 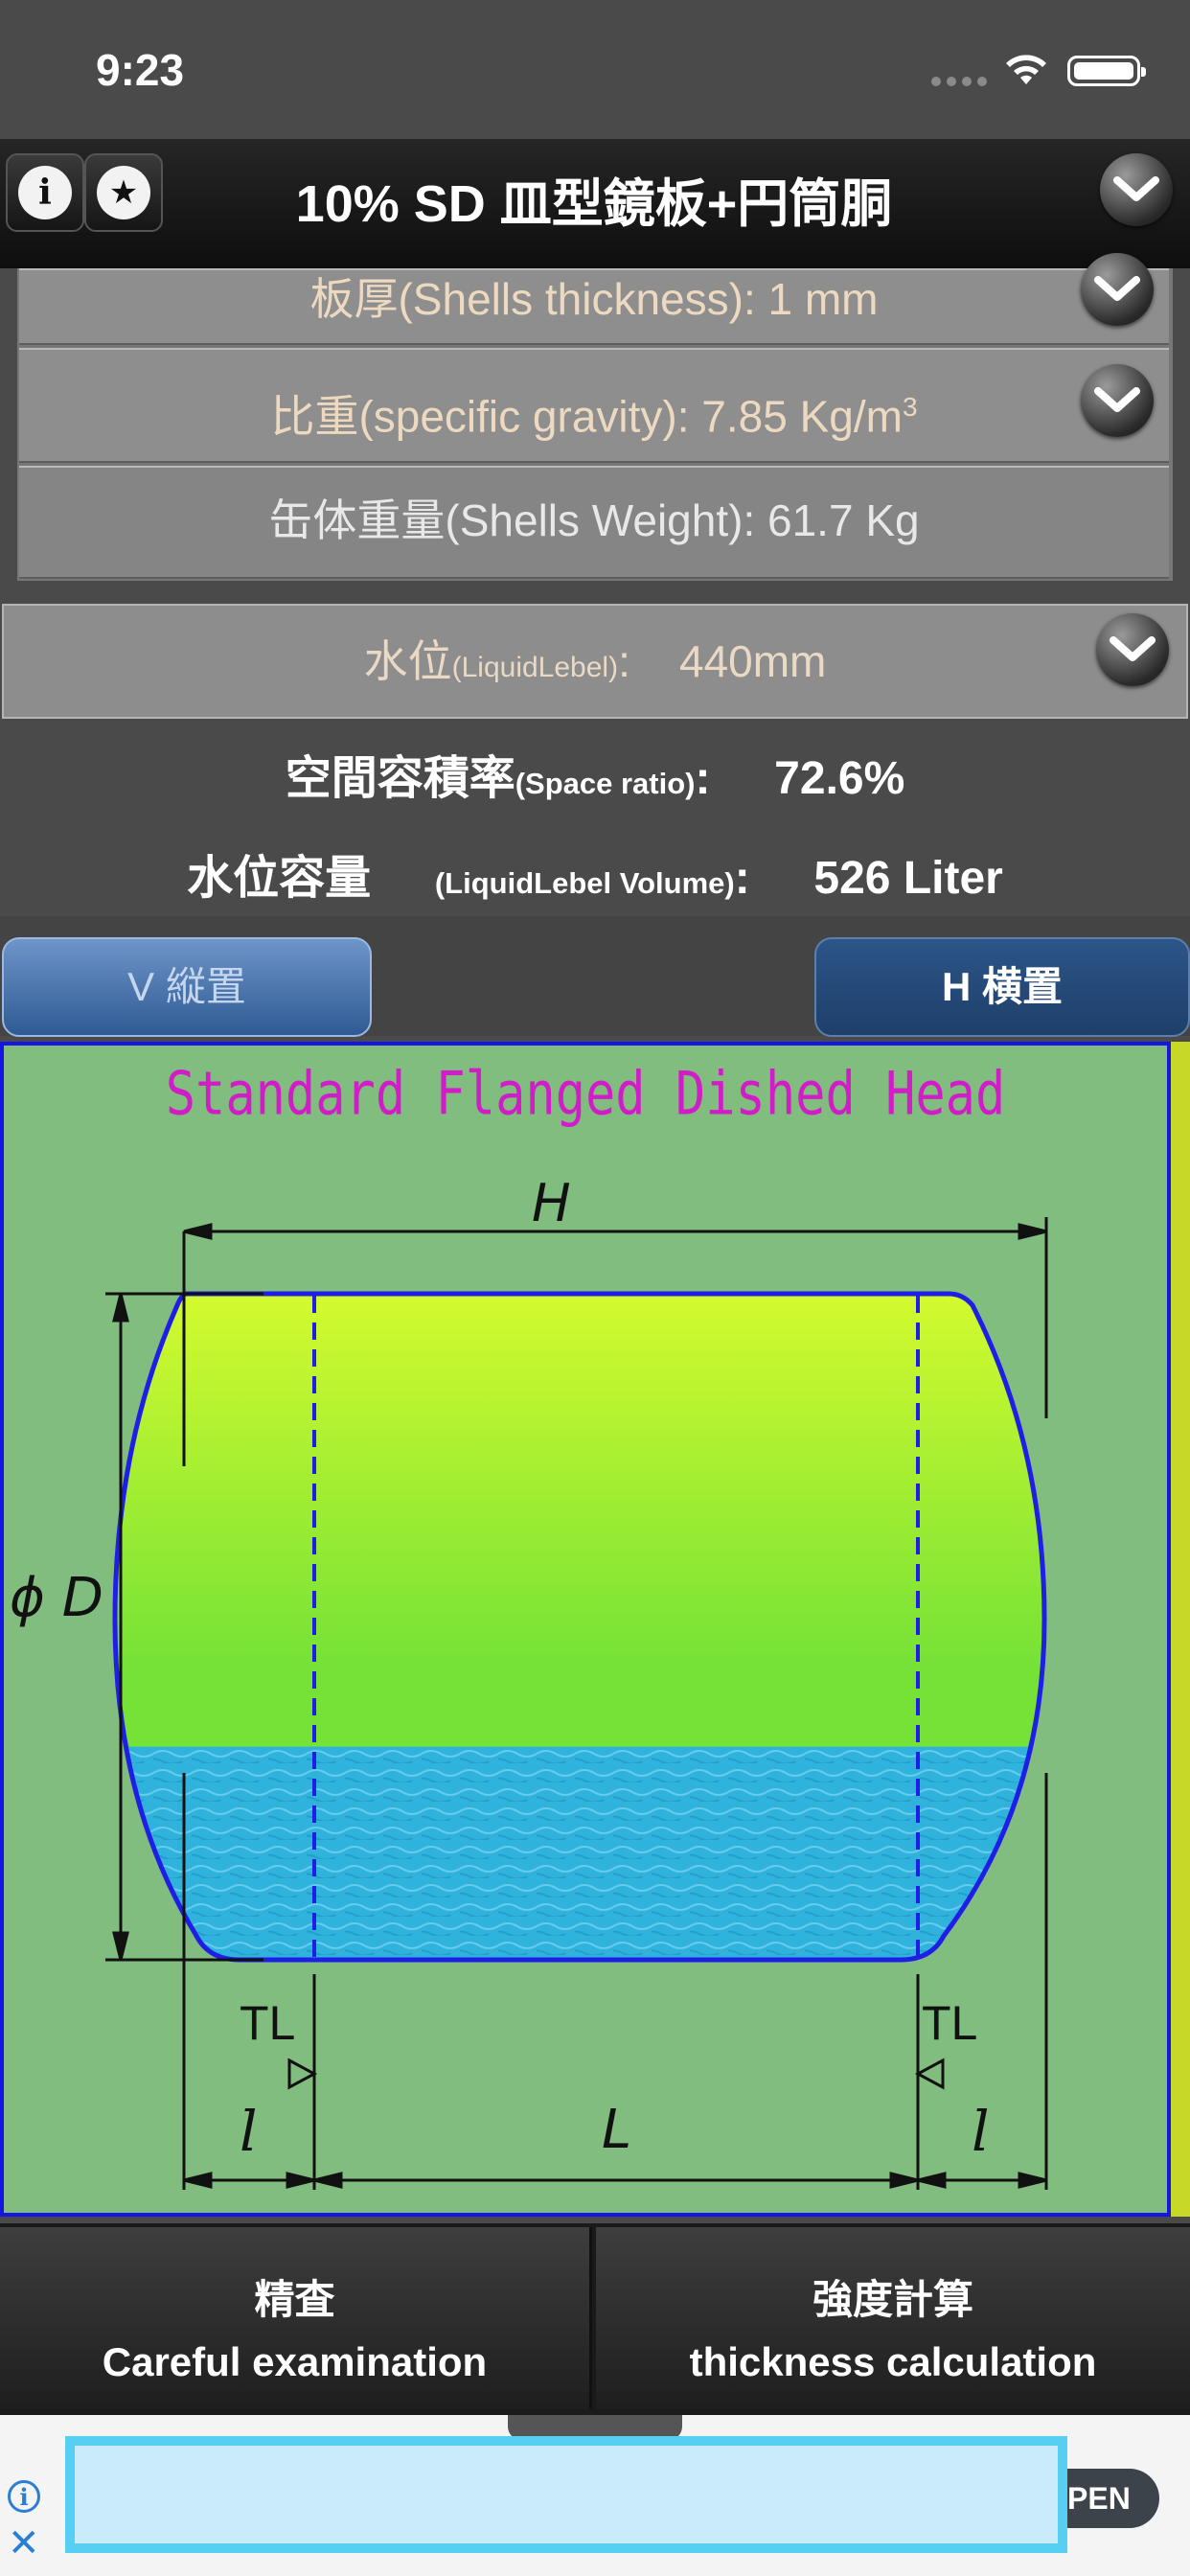 I want to click on liquid-level-volume: 水位容量 (LiquidLebel Volume): 526 Liter, so click(x=595, y=874).